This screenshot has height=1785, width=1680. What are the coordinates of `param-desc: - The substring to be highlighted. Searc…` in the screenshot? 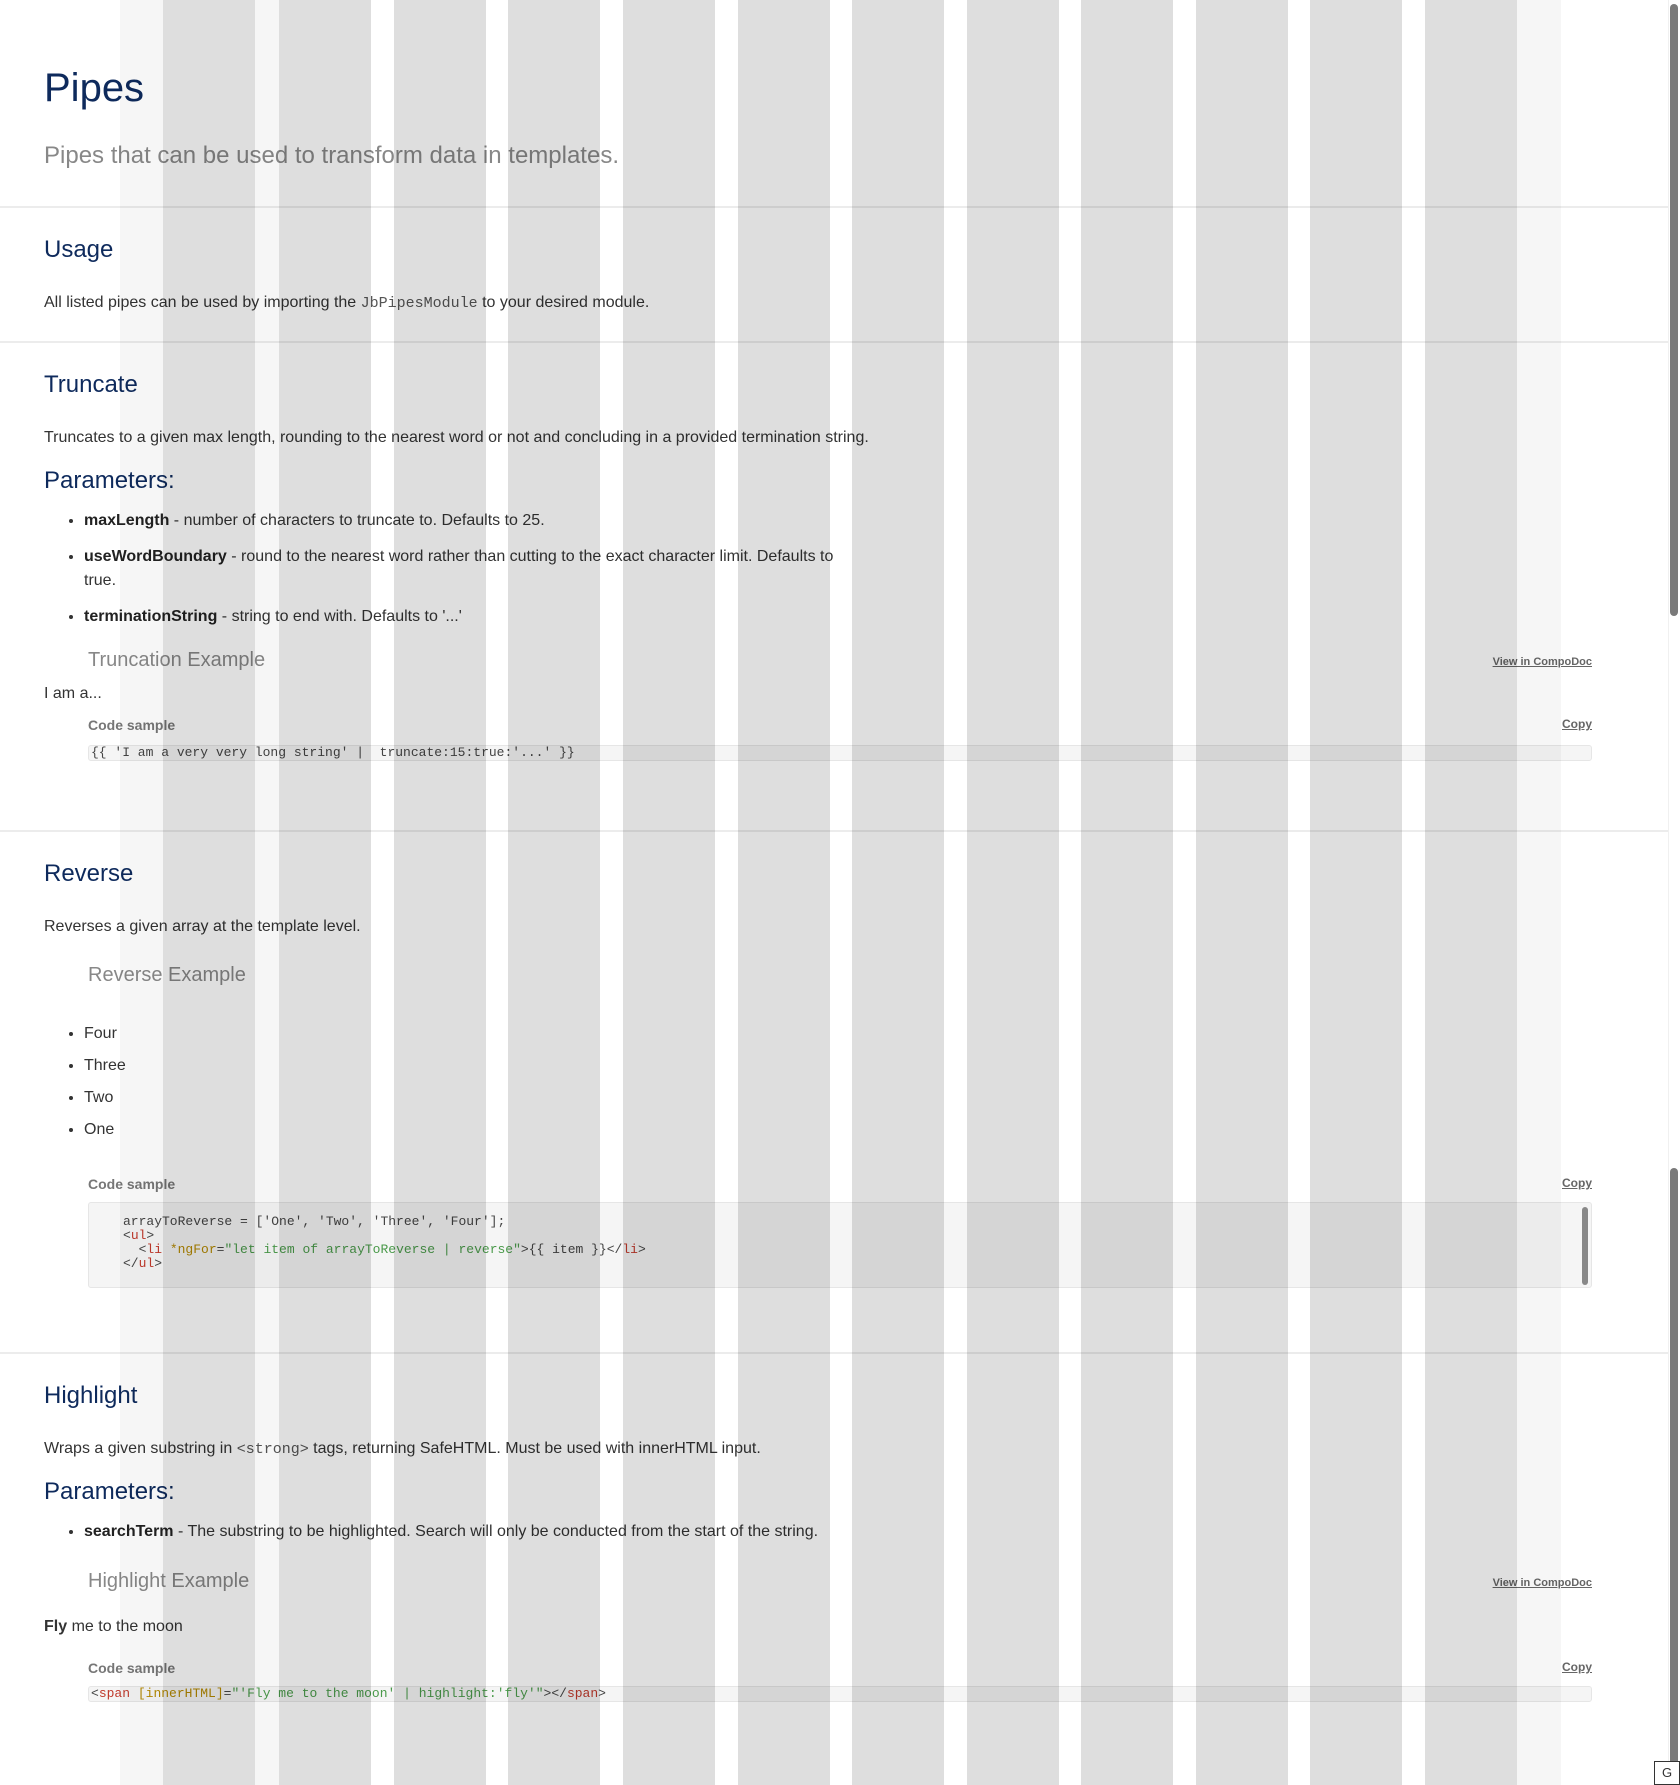 It's located at (496, 1531).